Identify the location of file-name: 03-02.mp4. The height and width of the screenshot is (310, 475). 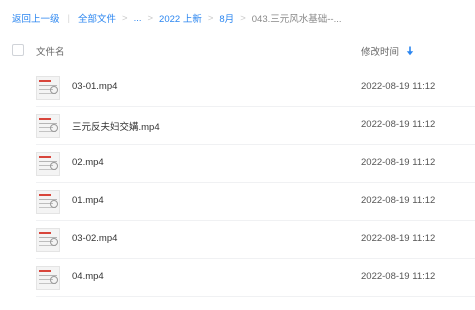
(94, 238).